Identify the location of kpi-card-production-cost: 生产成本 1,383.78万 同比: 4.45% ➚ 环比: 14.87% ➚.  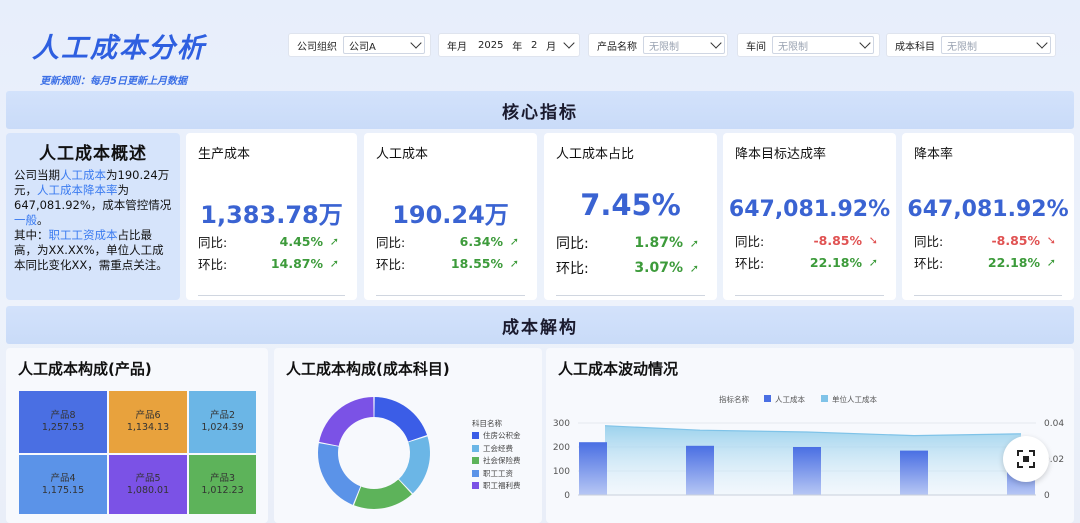
(271, 216).